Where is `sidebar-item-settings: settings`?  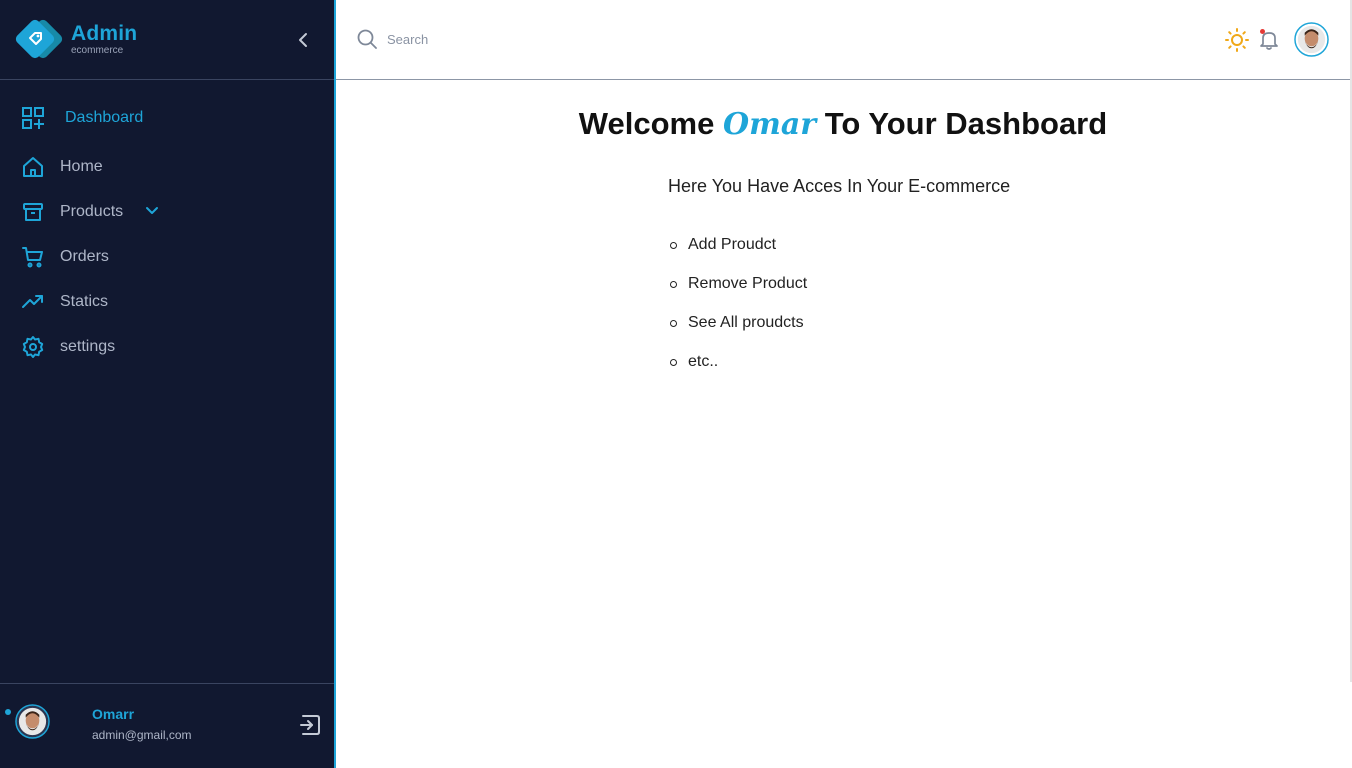 sidebar-item-settings: settings is located at coordinates (167, 347).